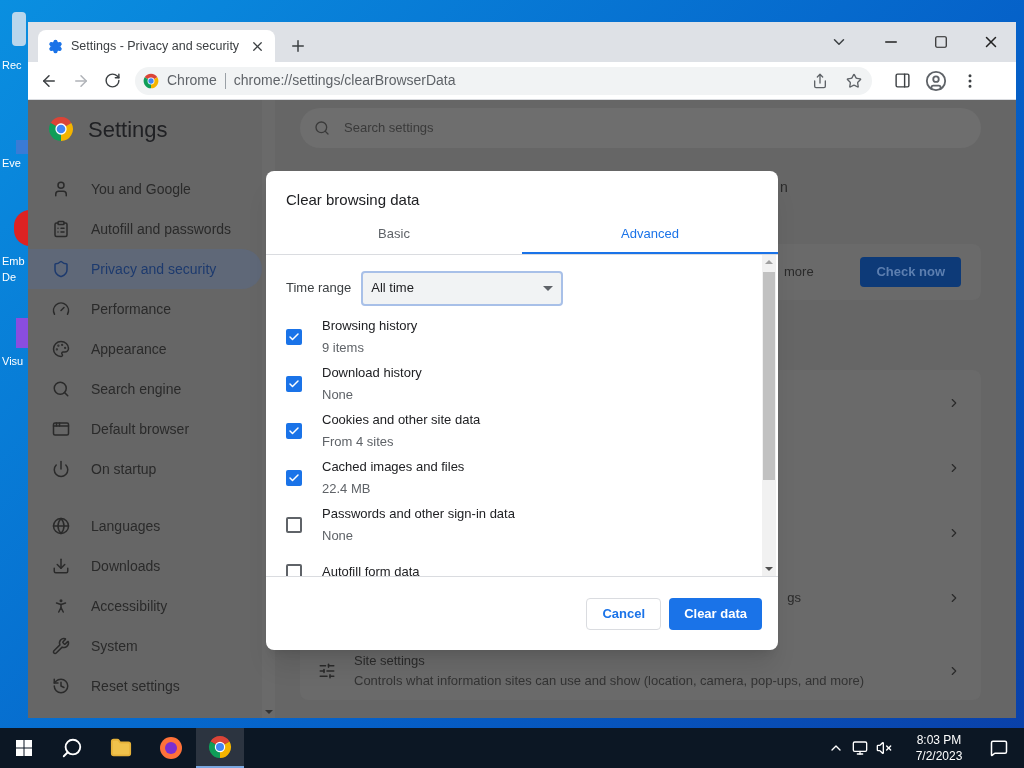  What do you see at coordinates (61, 566) in the screenshot?
I see `download-icon` at bounding box center [61, 566].